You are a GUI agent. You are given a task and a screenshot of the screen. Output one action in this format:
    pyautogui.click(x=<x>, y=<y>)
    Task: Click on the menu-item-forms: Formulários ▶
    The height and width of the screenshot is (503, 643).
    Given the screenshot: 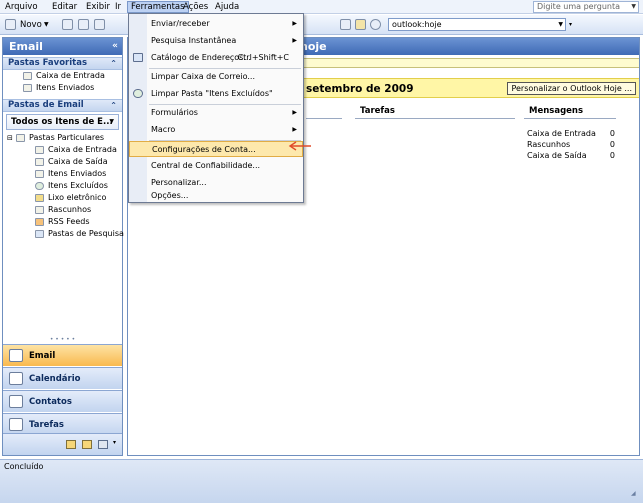 What is the action you would take?
    pyautogui.click(x=216, y=113)
    